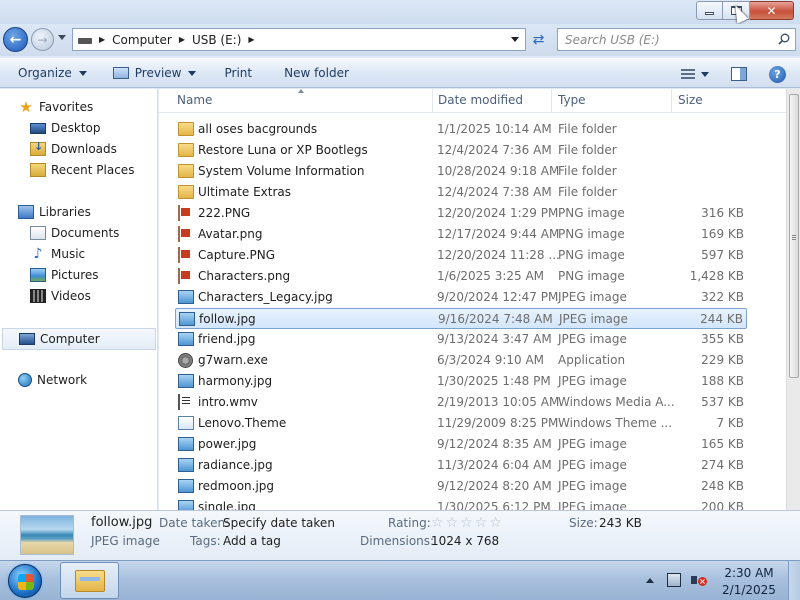 The height and width of the screenshot is (600, 800). I want to click on forward-button: →, so click(42, 39).